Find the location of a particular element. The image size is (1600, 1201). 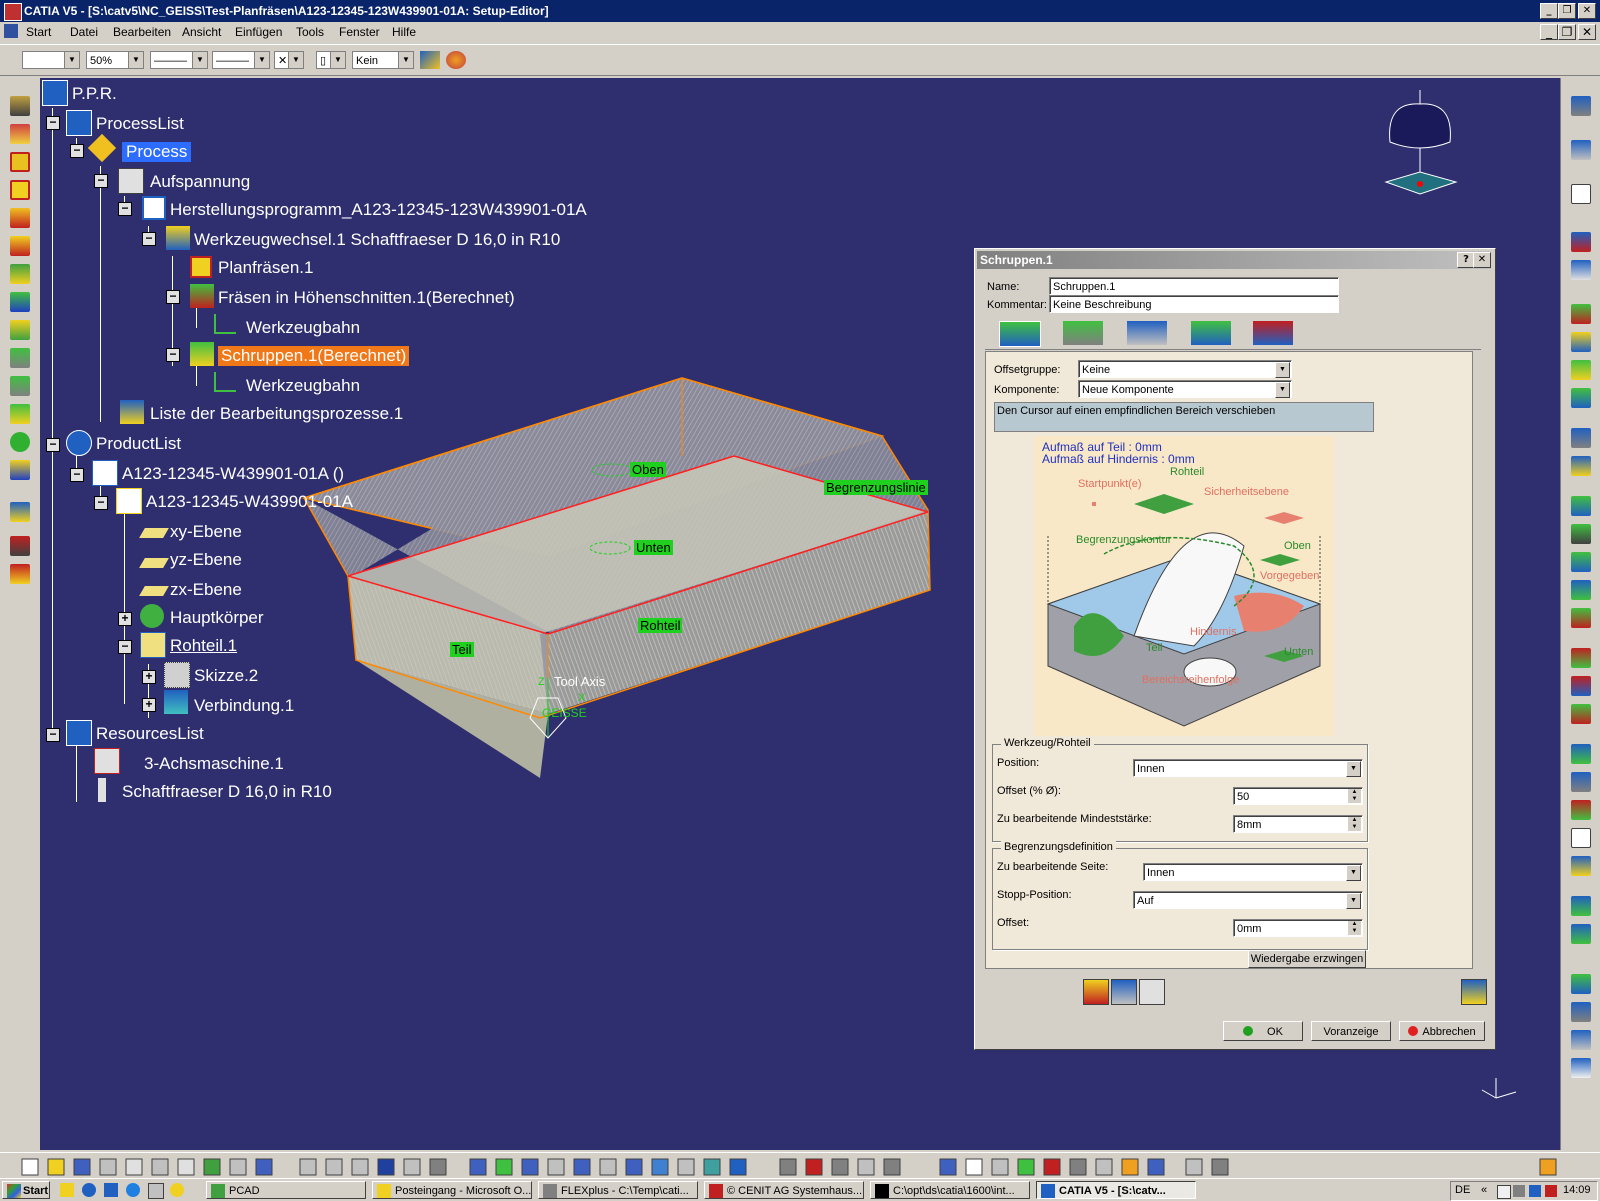

tree-process: Process is located at coordinates (157, 152).